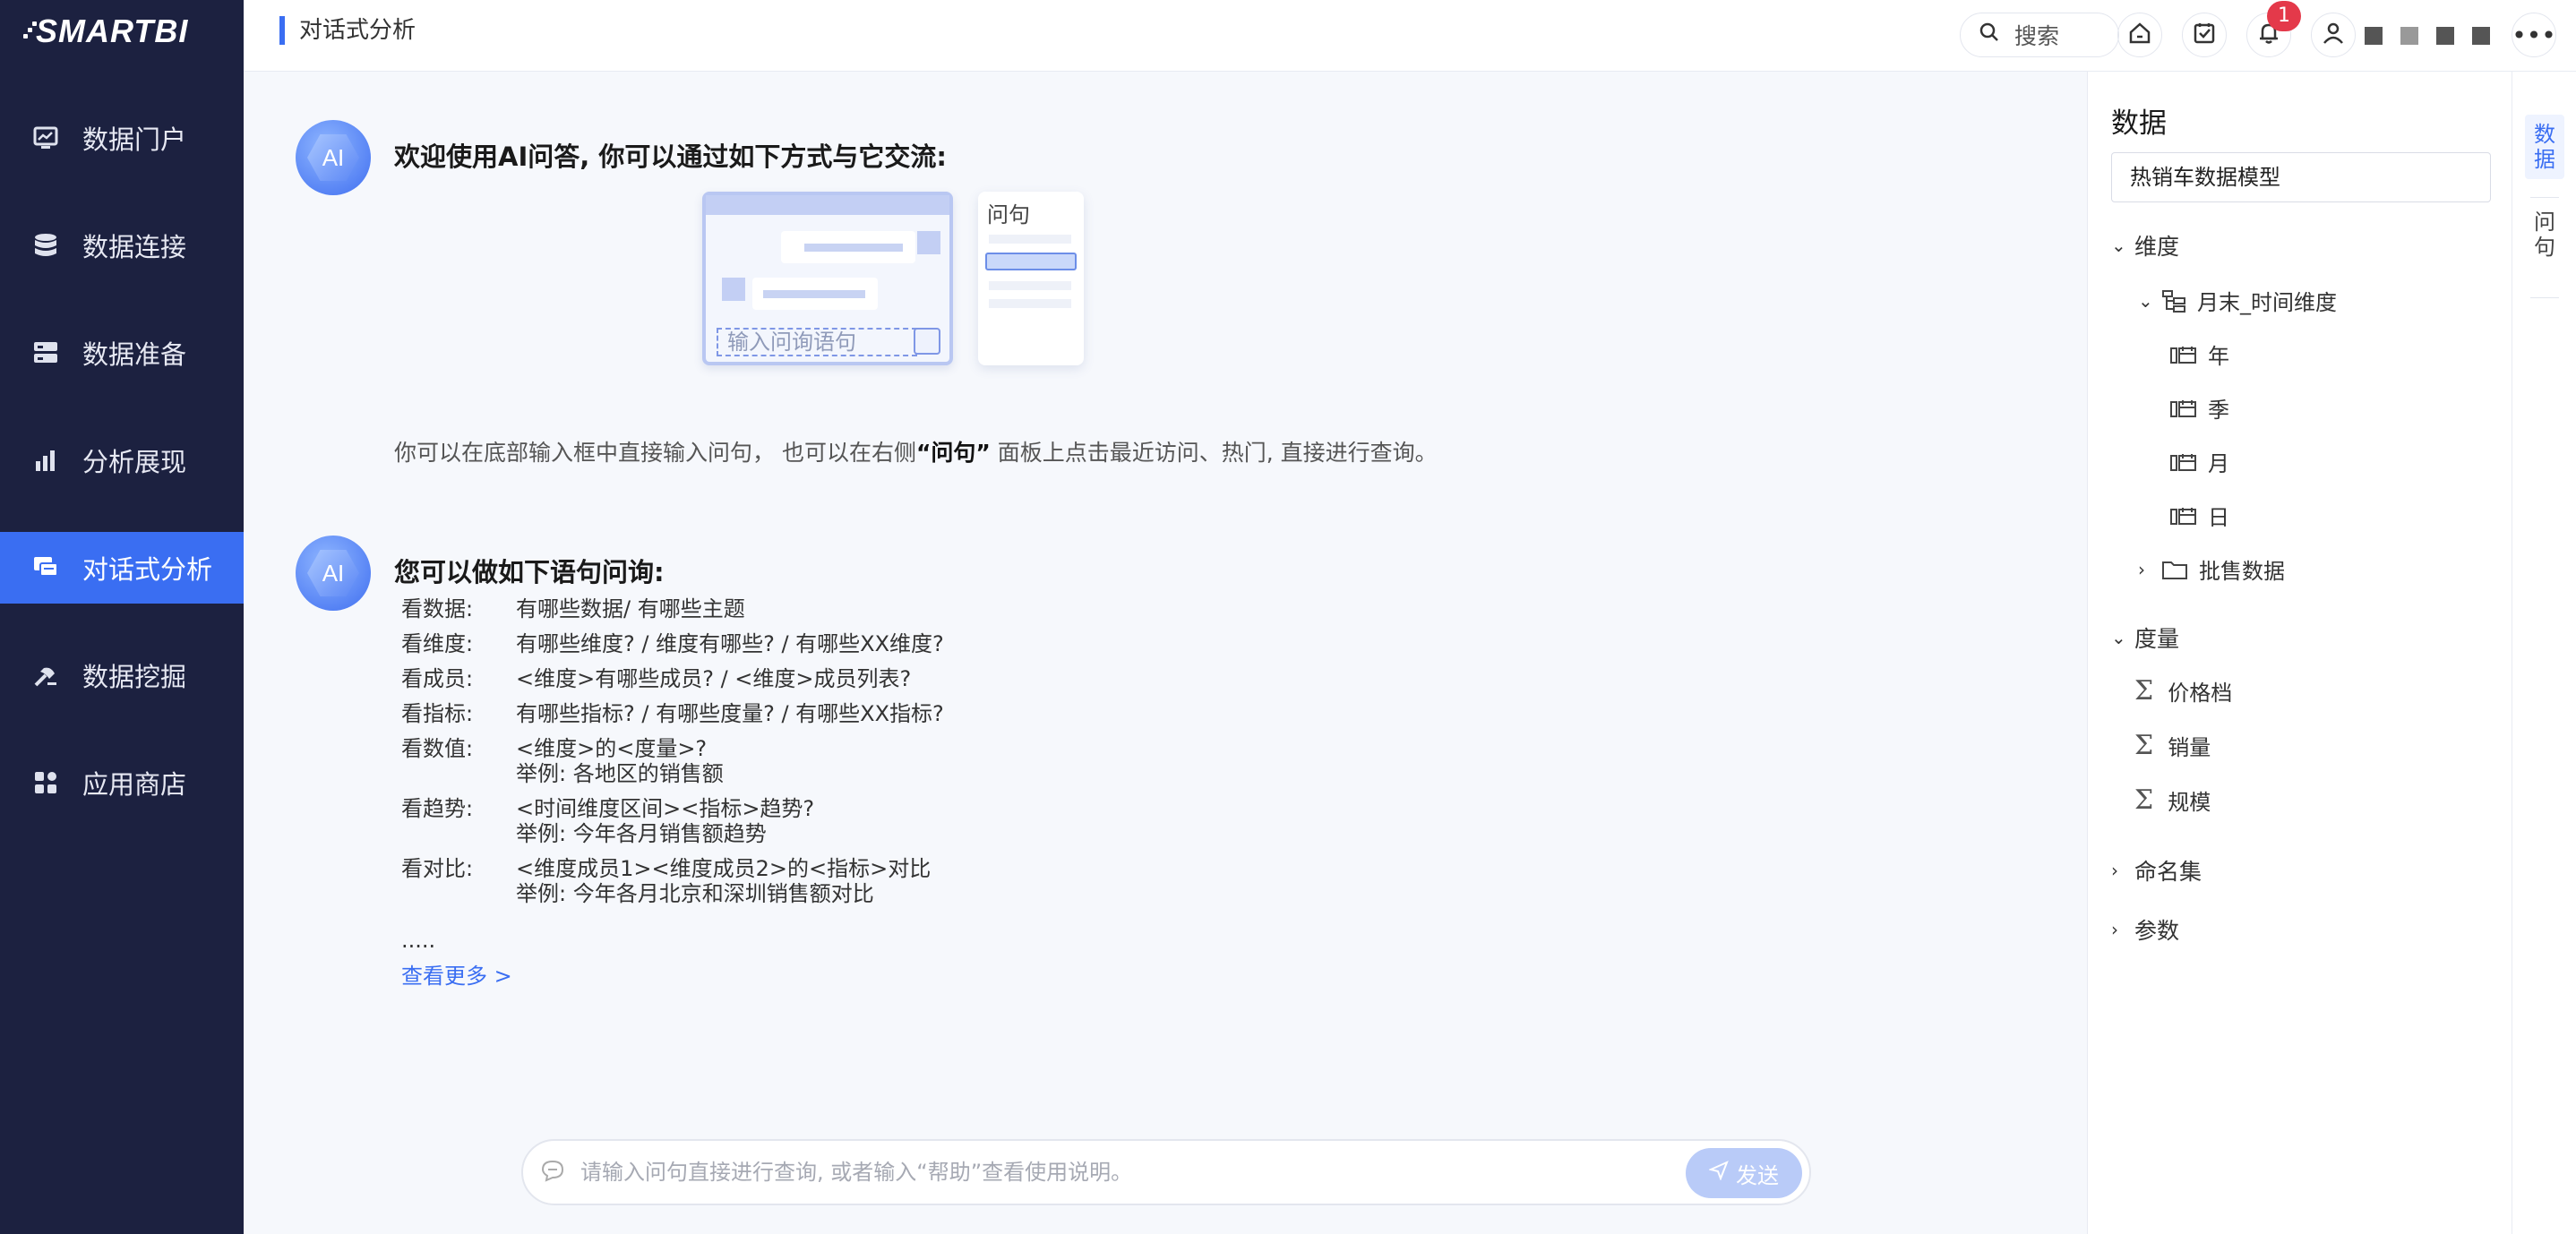 The height and width of the screenshot is (1234, 2576). What do you see at coordinates (1031, 278) in the screenshot?
I see `question-panel-illustration: 问句` at bounding box center [1031, 278].